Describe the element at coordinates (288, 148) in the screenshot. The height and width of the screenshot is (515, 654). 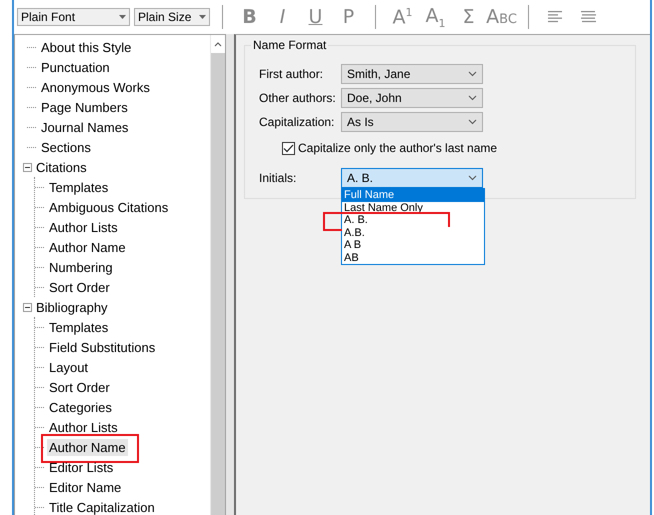
I see `checkbox` at that location.